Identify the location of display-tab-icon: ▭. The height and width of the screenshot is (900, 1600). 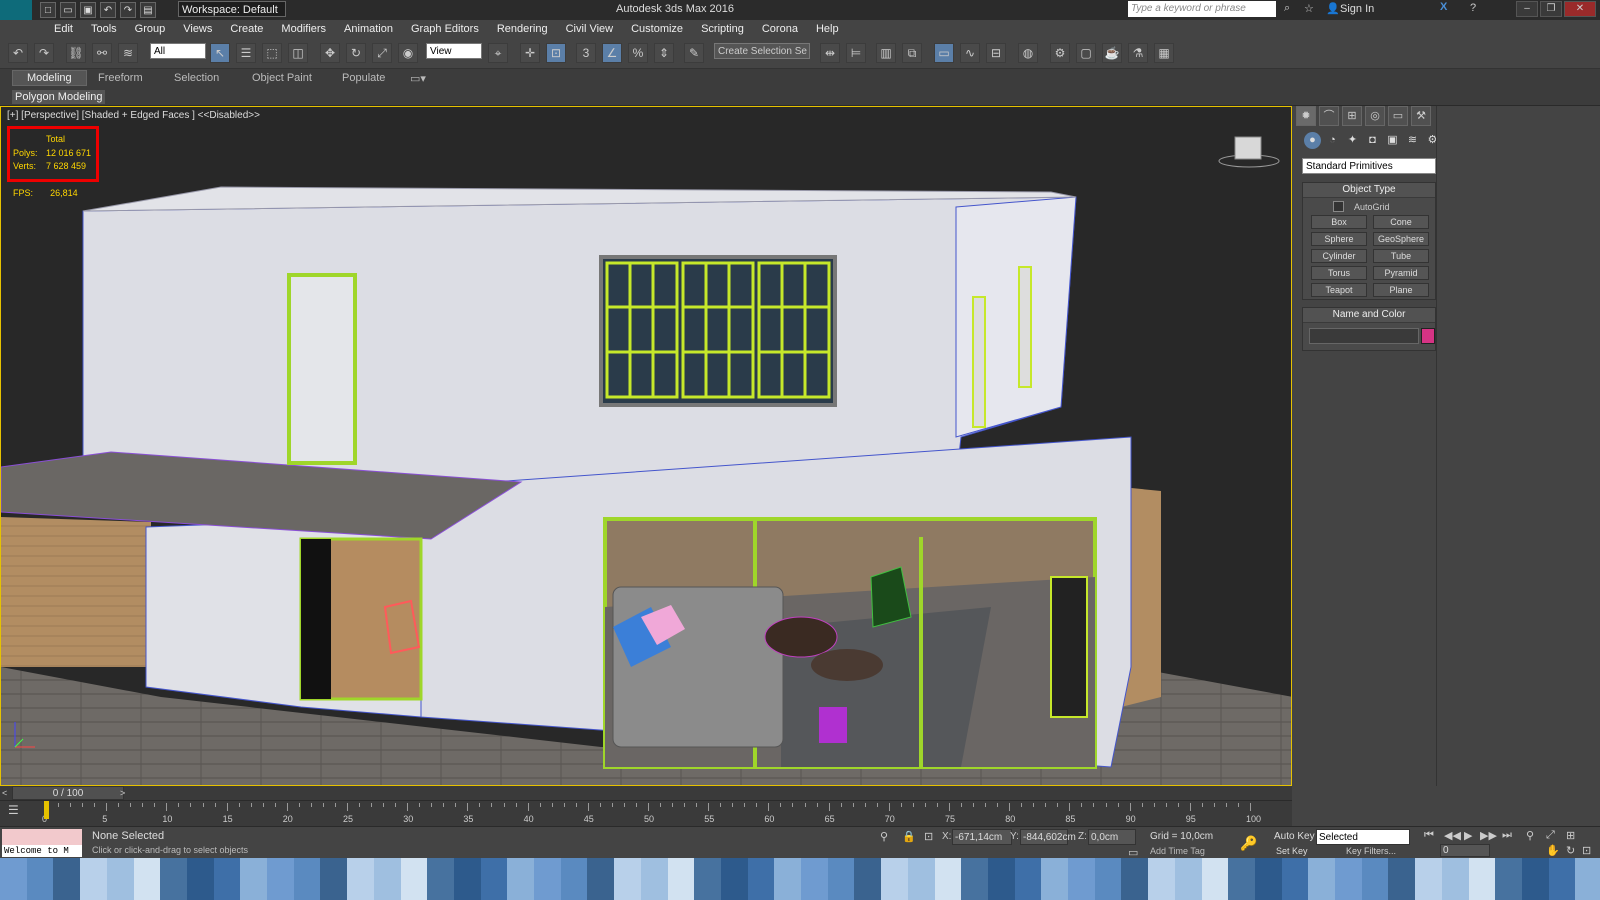
(1398, 116).